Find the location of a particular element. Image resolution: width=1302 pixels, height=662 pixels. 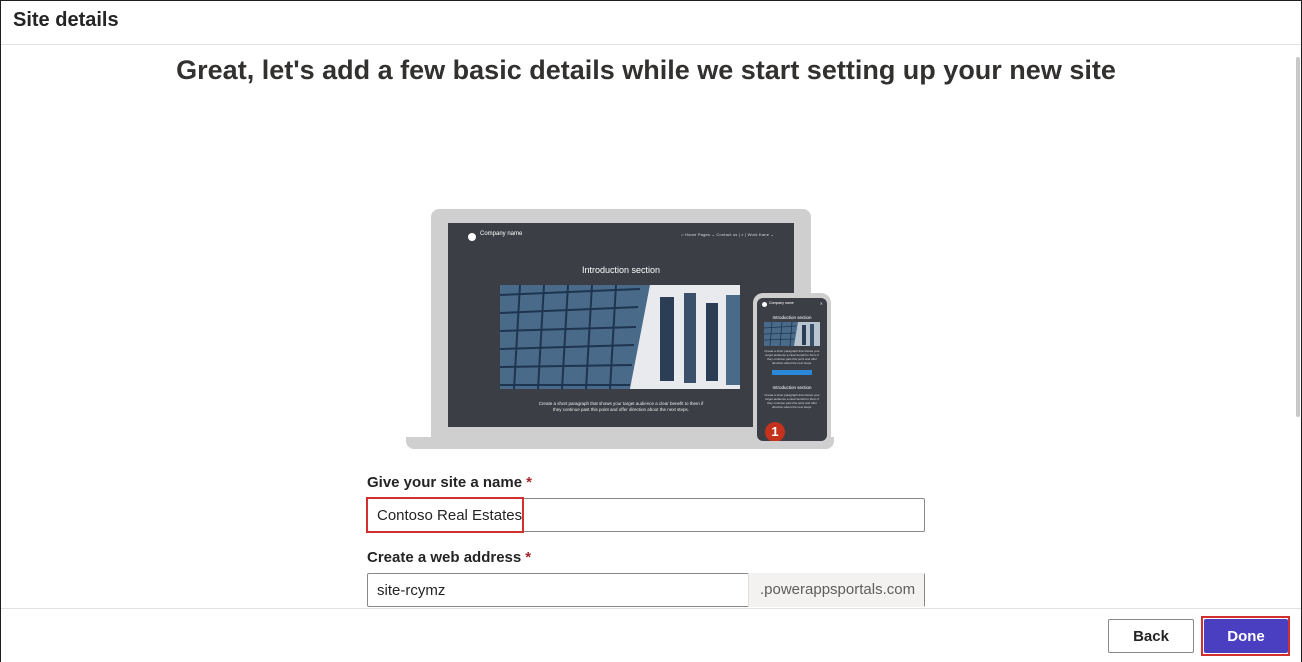

dialog-footer: Back Done is located at coordinates (651, 635).